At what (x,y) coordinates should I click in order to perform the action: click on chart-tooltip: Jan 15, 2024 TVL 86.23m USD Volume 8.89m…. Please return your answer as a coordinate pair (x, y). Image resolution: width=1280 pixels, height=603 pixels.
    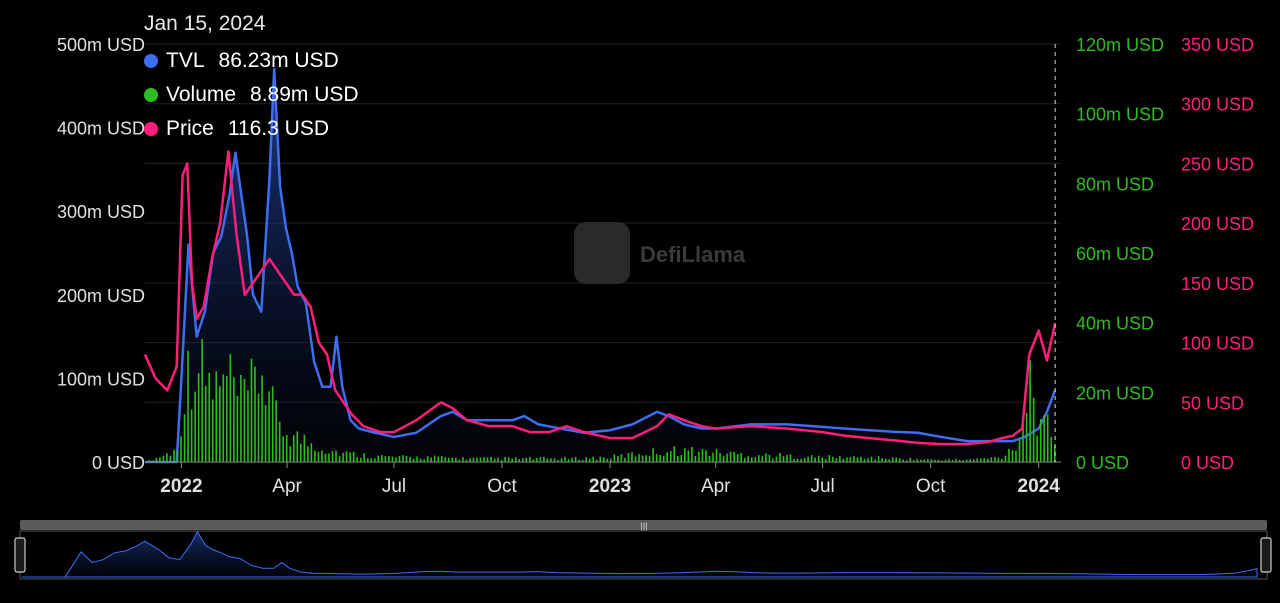
    Looking at the image, I should click on (251, 79).